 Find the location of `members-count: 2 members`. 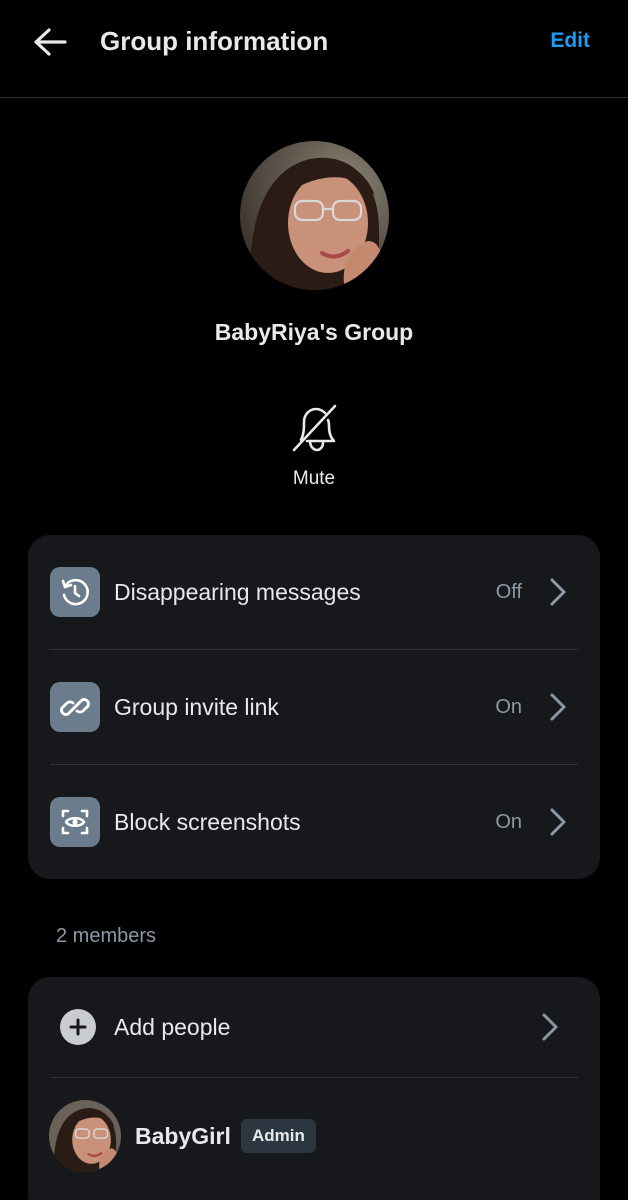

members-count: 2 members is located at coordinates (106, 936).